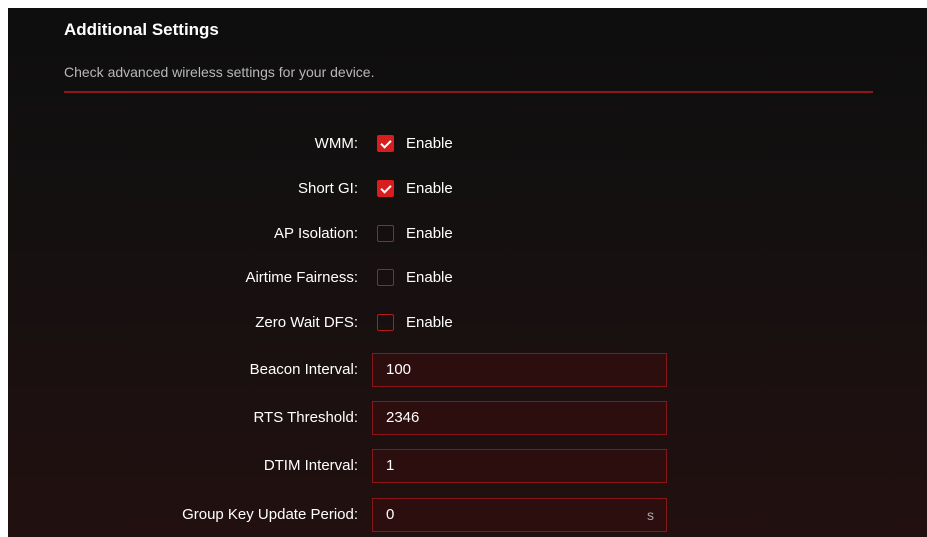 The height and width of the screenshot is (537, 927). Describe the element at coordinates (519, 515) in the screenshot. I see `group-key-update-period-input: 0 s` at that location.